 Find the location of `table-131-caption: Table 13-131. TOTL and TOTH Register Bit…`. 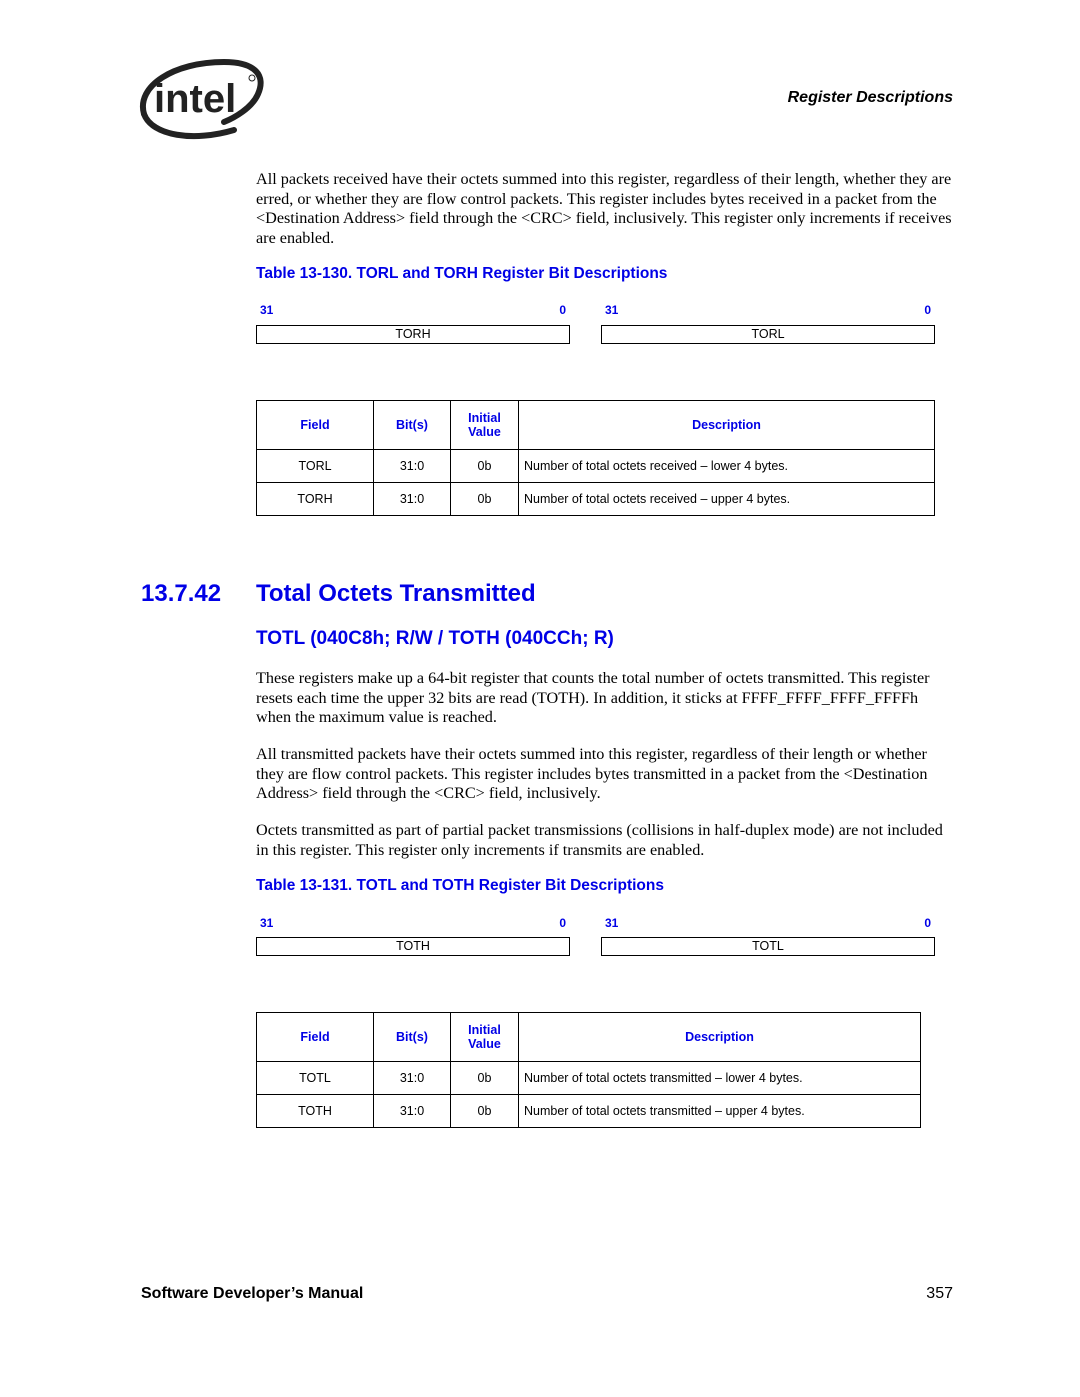

table-131-caption: Table 13-131. TOTL and TOTH Register Bit… is located at coordinates (460, 885).